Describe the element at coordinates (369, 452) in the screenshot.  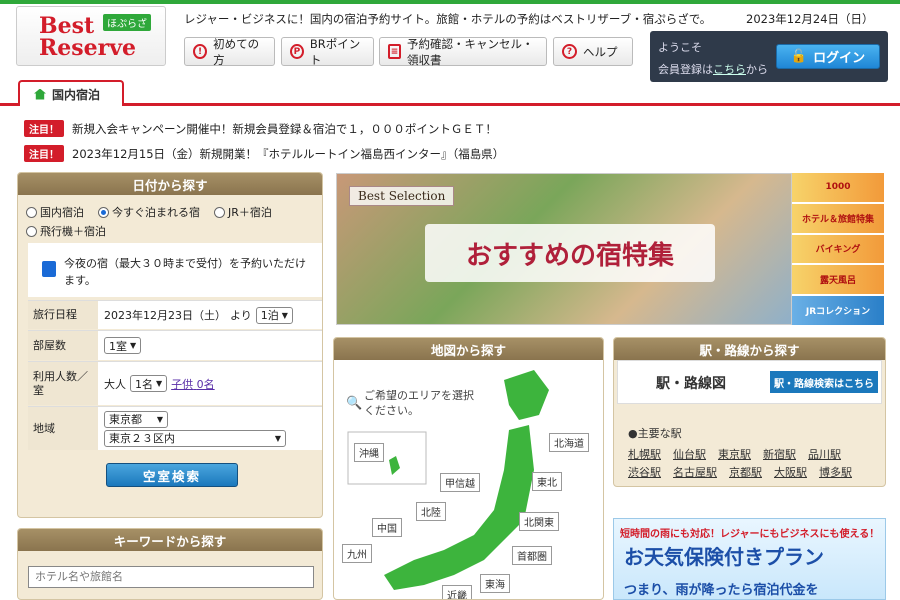
I see `region-okinawa: 沖縄` at that location.